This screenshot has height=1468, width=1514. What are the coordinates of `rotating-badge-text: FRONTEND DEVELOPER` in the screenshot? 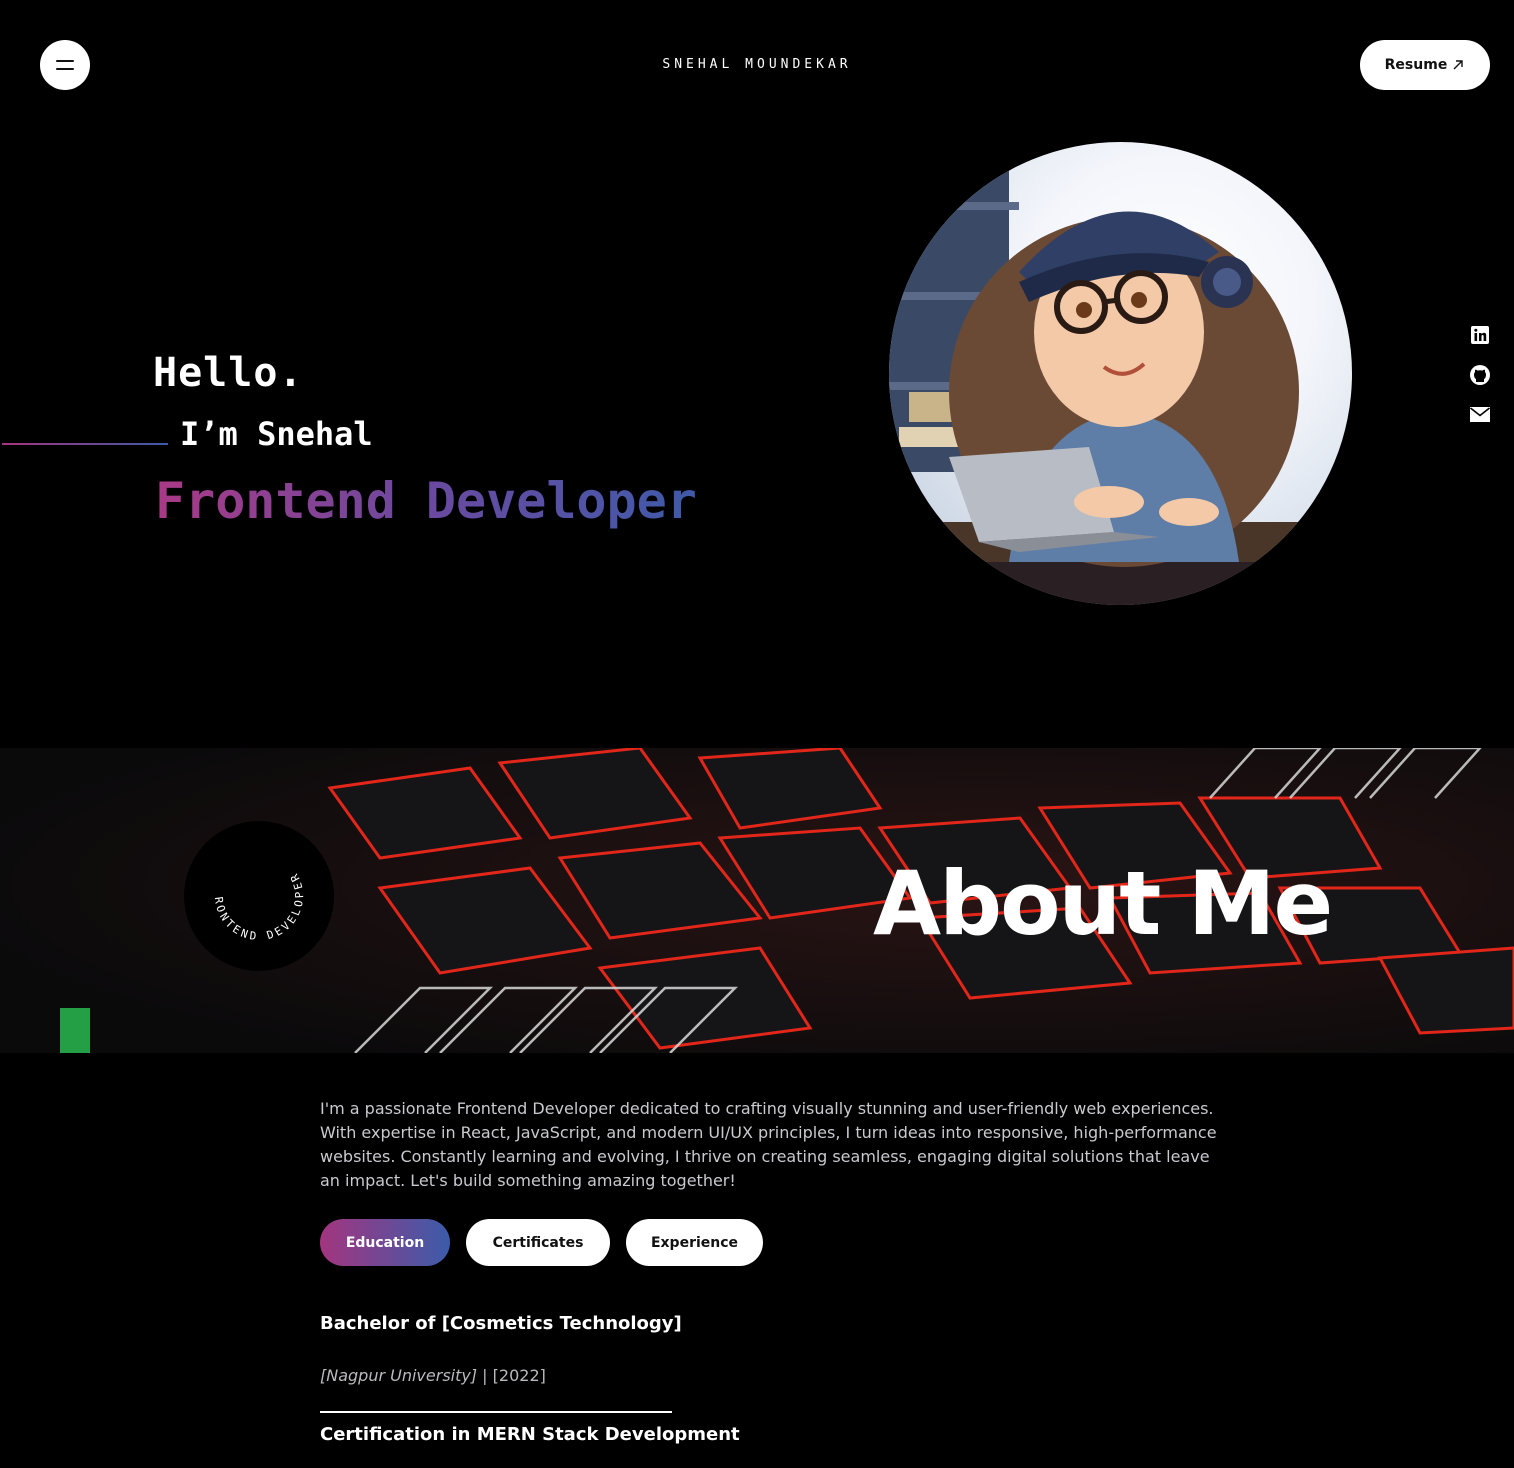 It's located at (242, 877).